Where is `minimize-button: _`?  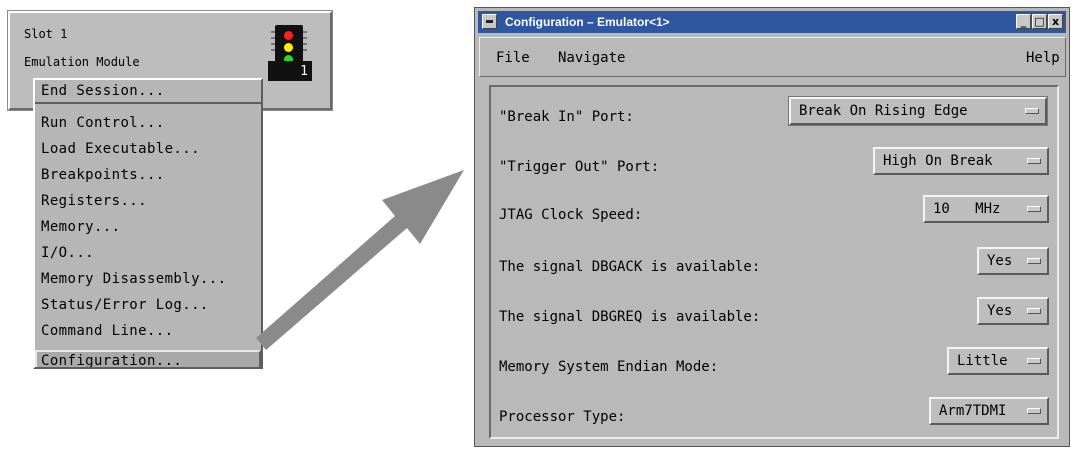 minimize-button: _ is located at coordinates (1023, 21).